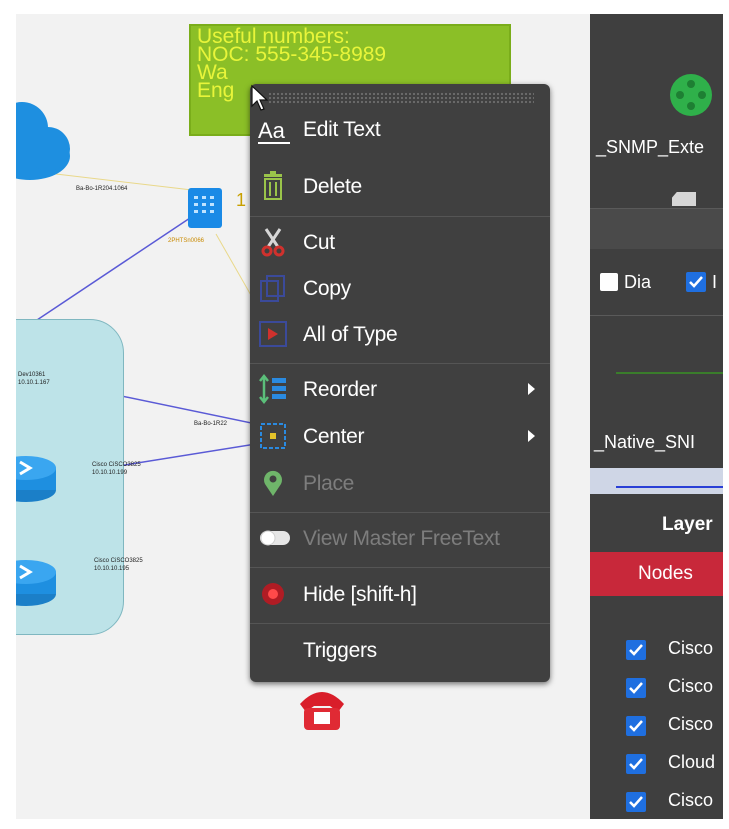 The width and height of the screenshot is (729, 829). What do you see at coordinates (334, 436) in the screenshot?
I see `menu-item-label: Center` at bounding box center [334, 436].